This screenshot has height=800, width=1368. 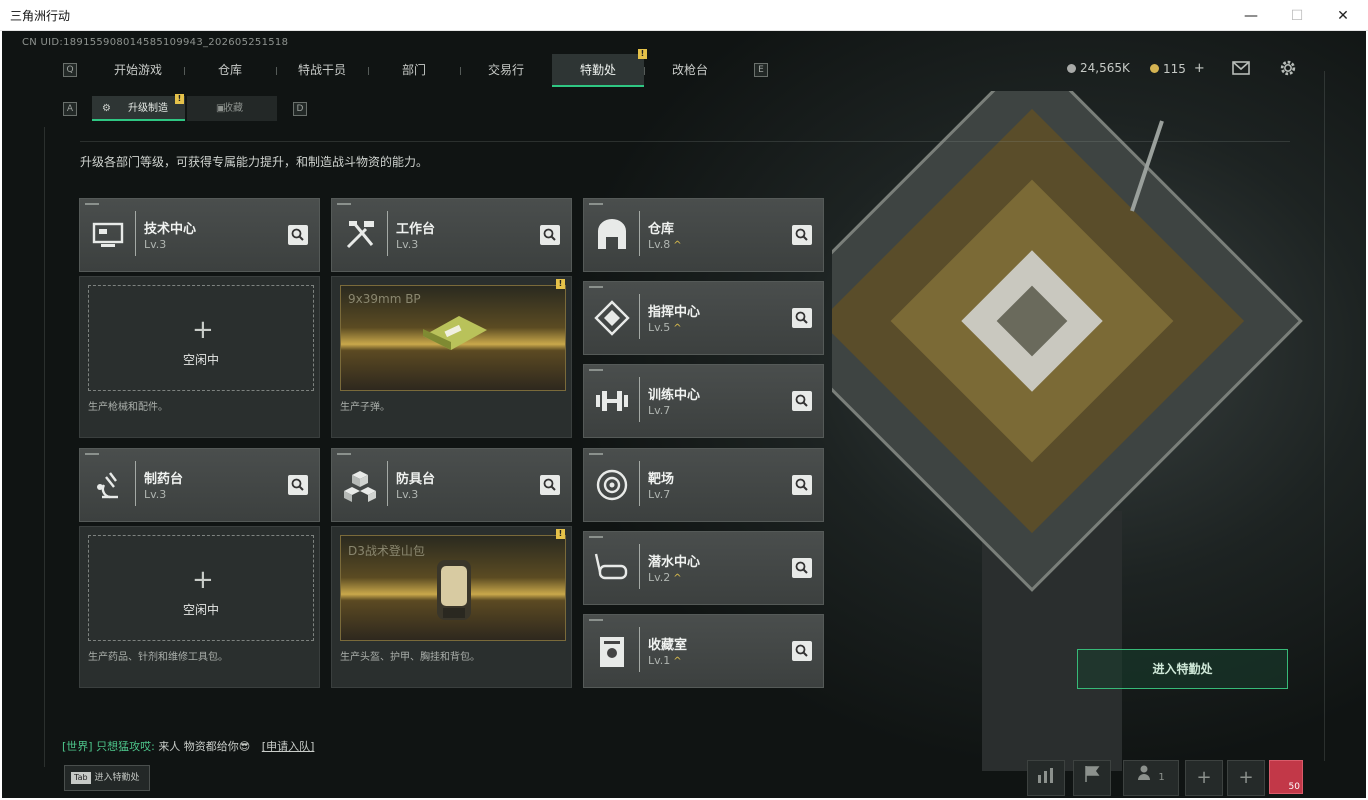 I want to click on stats-button, so click(x=1046, y=778).